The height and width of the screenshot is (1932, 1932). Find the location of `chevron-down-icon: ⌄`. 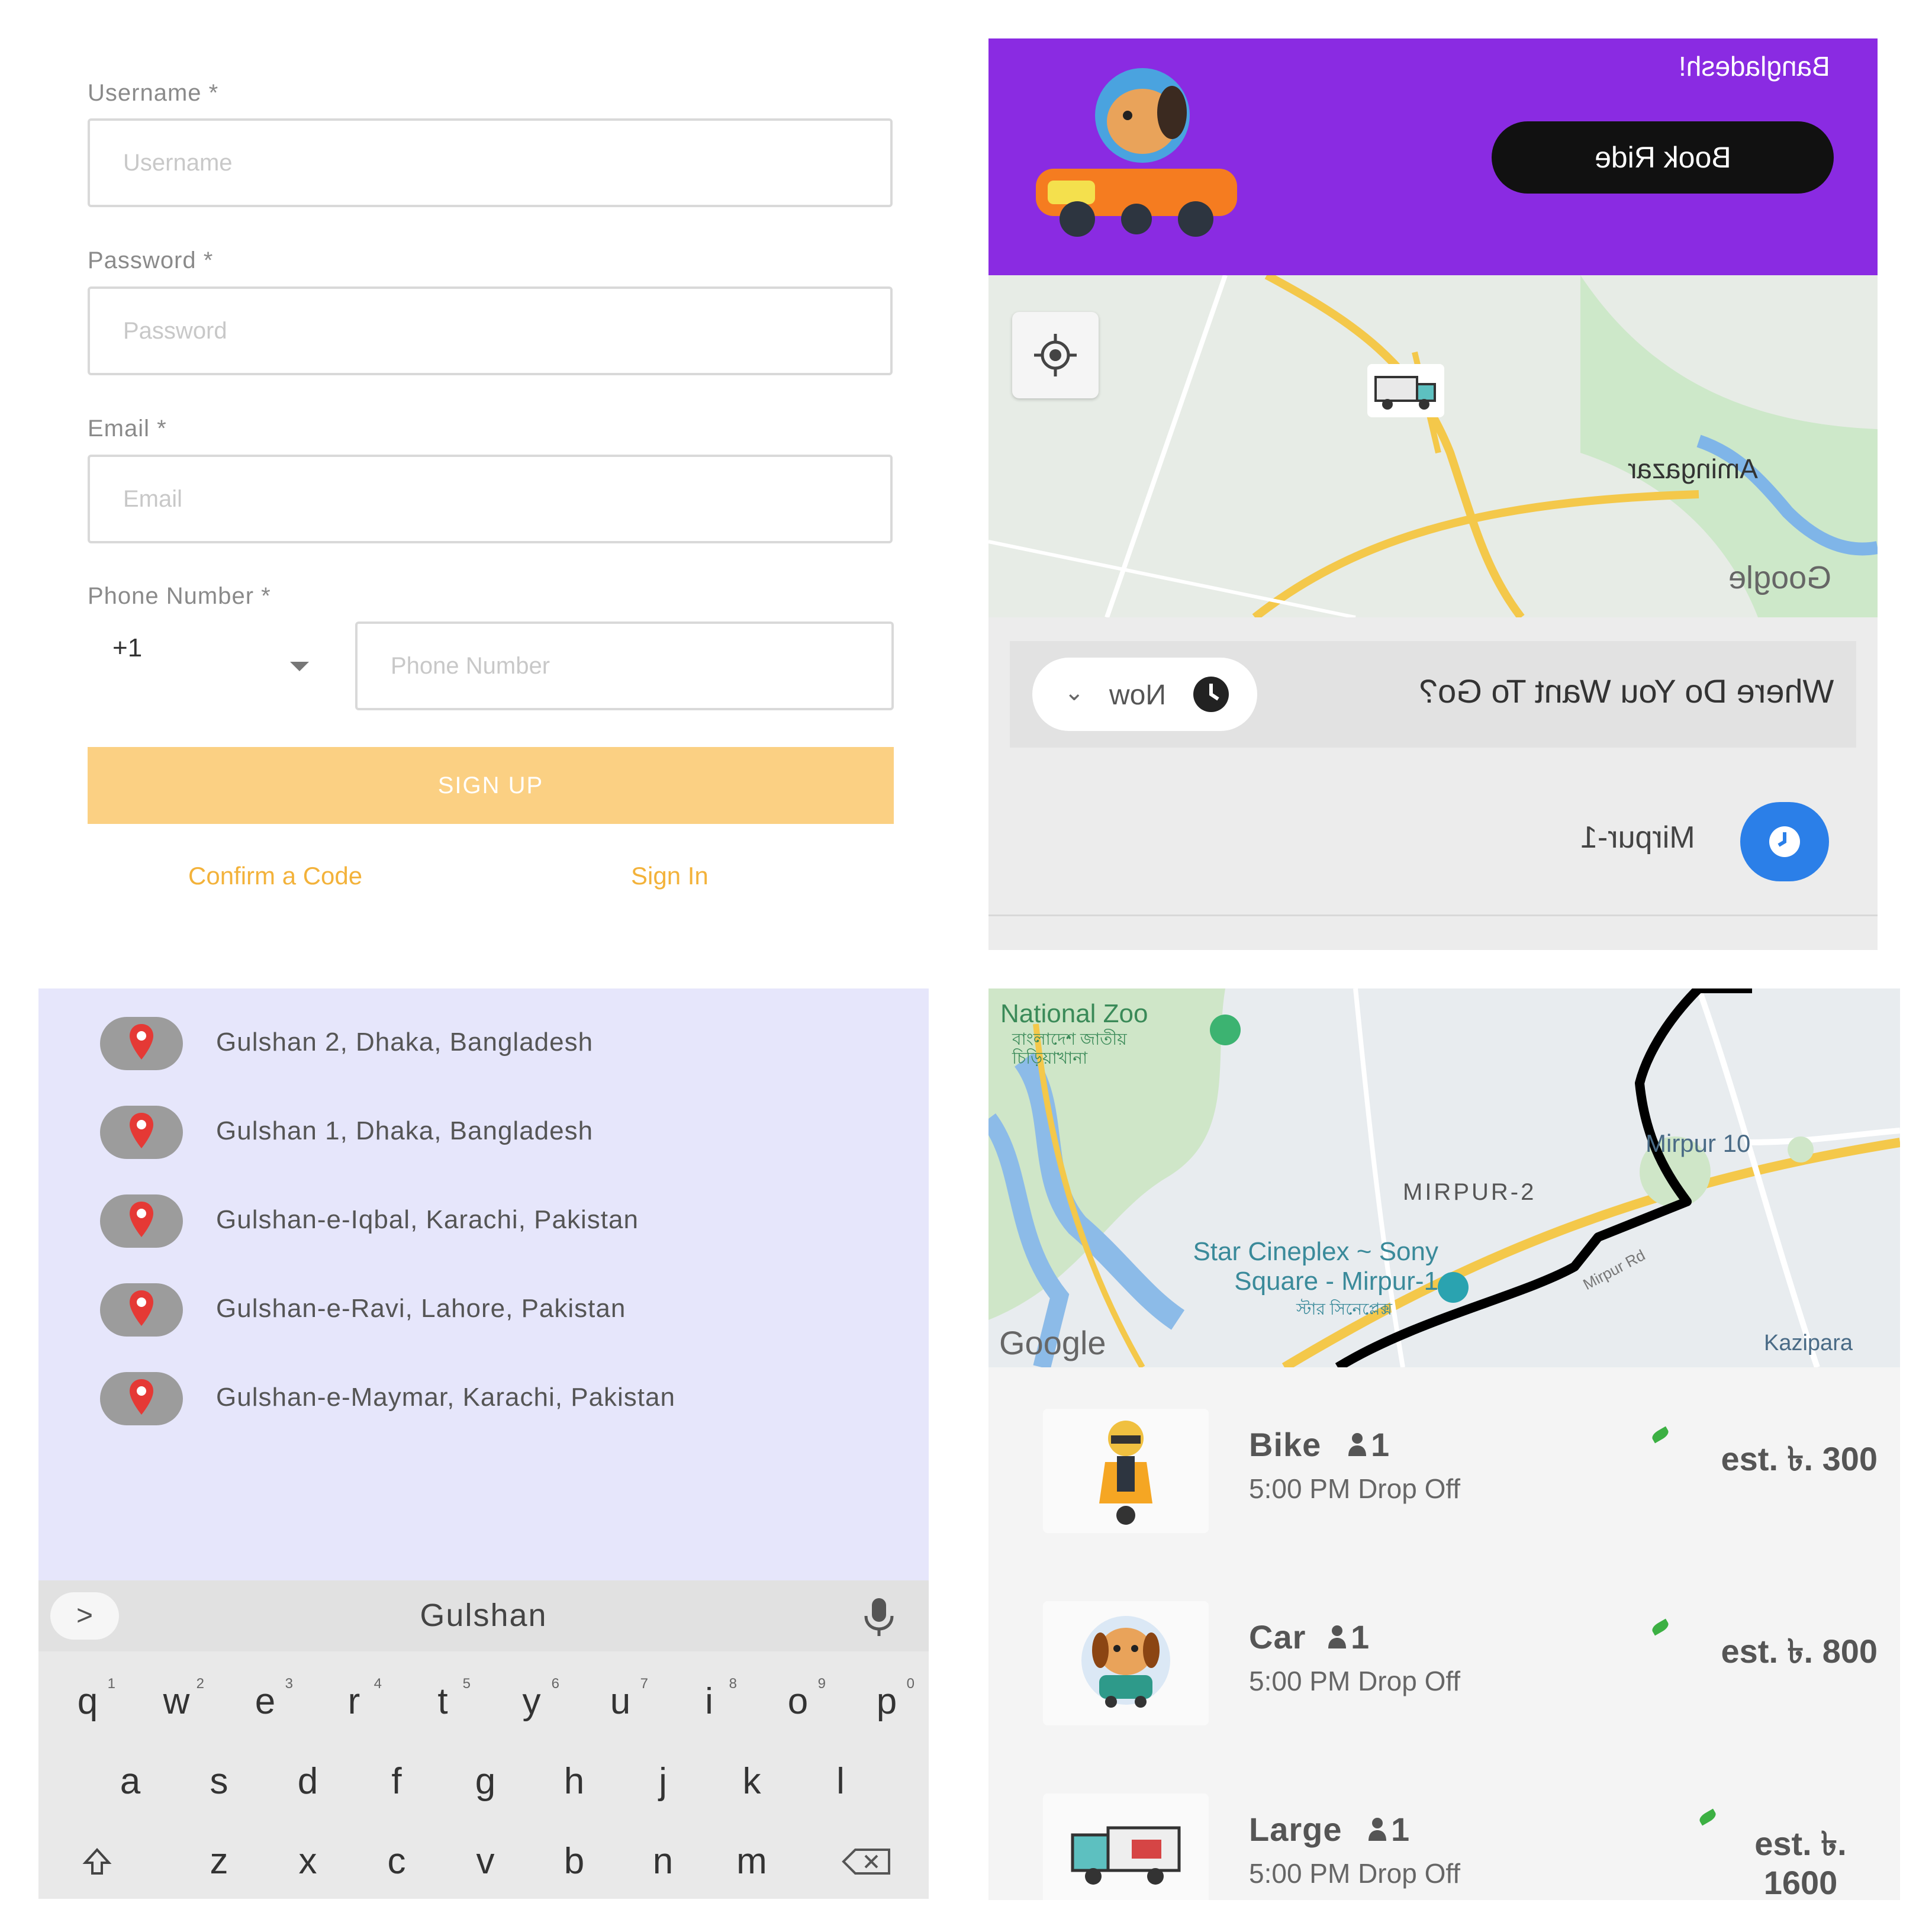

chevron-down-icon: ⌄ is located at coordinates (1074, 693).